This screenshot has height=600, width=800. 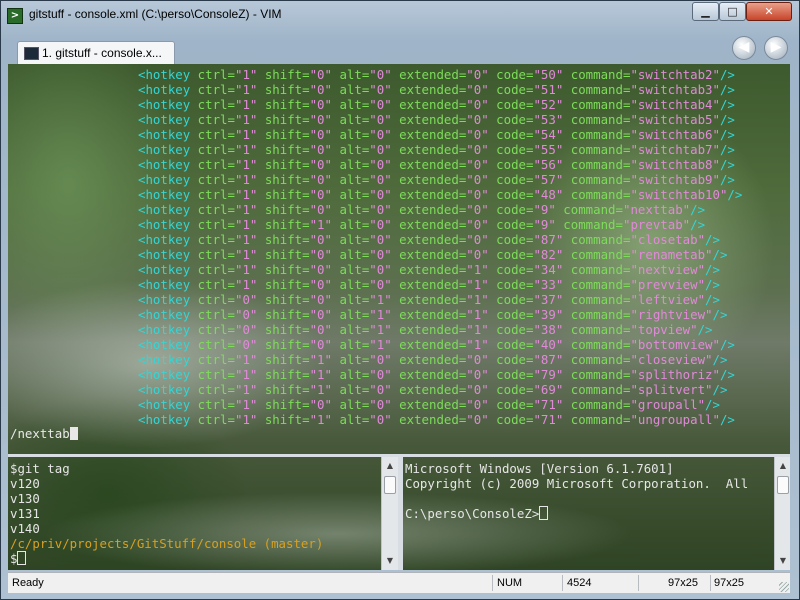 I want to click on maximize-button: □, so click(x=732, y=11).